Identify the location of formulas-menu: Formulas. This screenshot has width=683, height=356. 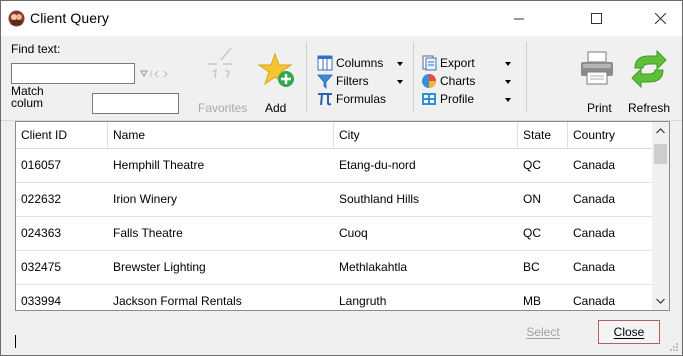
(351, 99).